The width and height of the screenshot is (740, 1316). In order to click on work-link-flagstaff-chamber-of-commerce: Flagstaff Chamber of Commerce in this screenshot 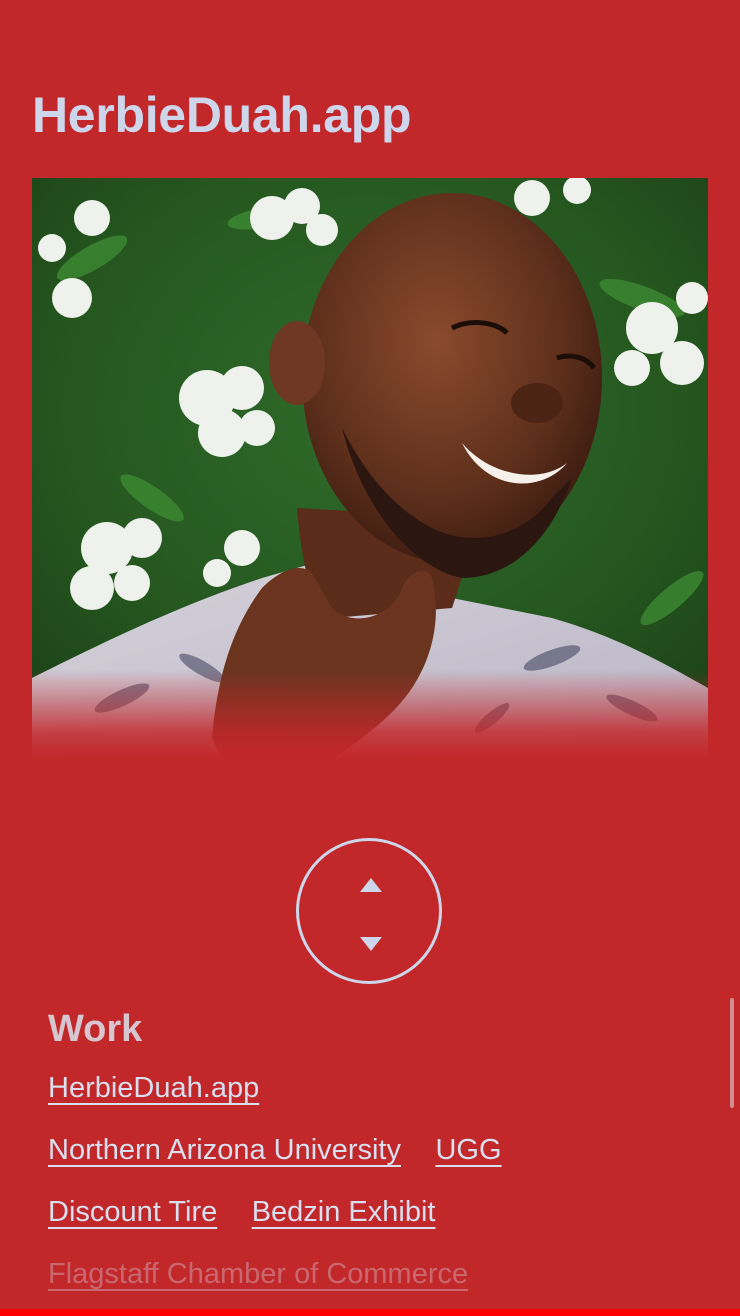, I will do `click(258, 1274)`.